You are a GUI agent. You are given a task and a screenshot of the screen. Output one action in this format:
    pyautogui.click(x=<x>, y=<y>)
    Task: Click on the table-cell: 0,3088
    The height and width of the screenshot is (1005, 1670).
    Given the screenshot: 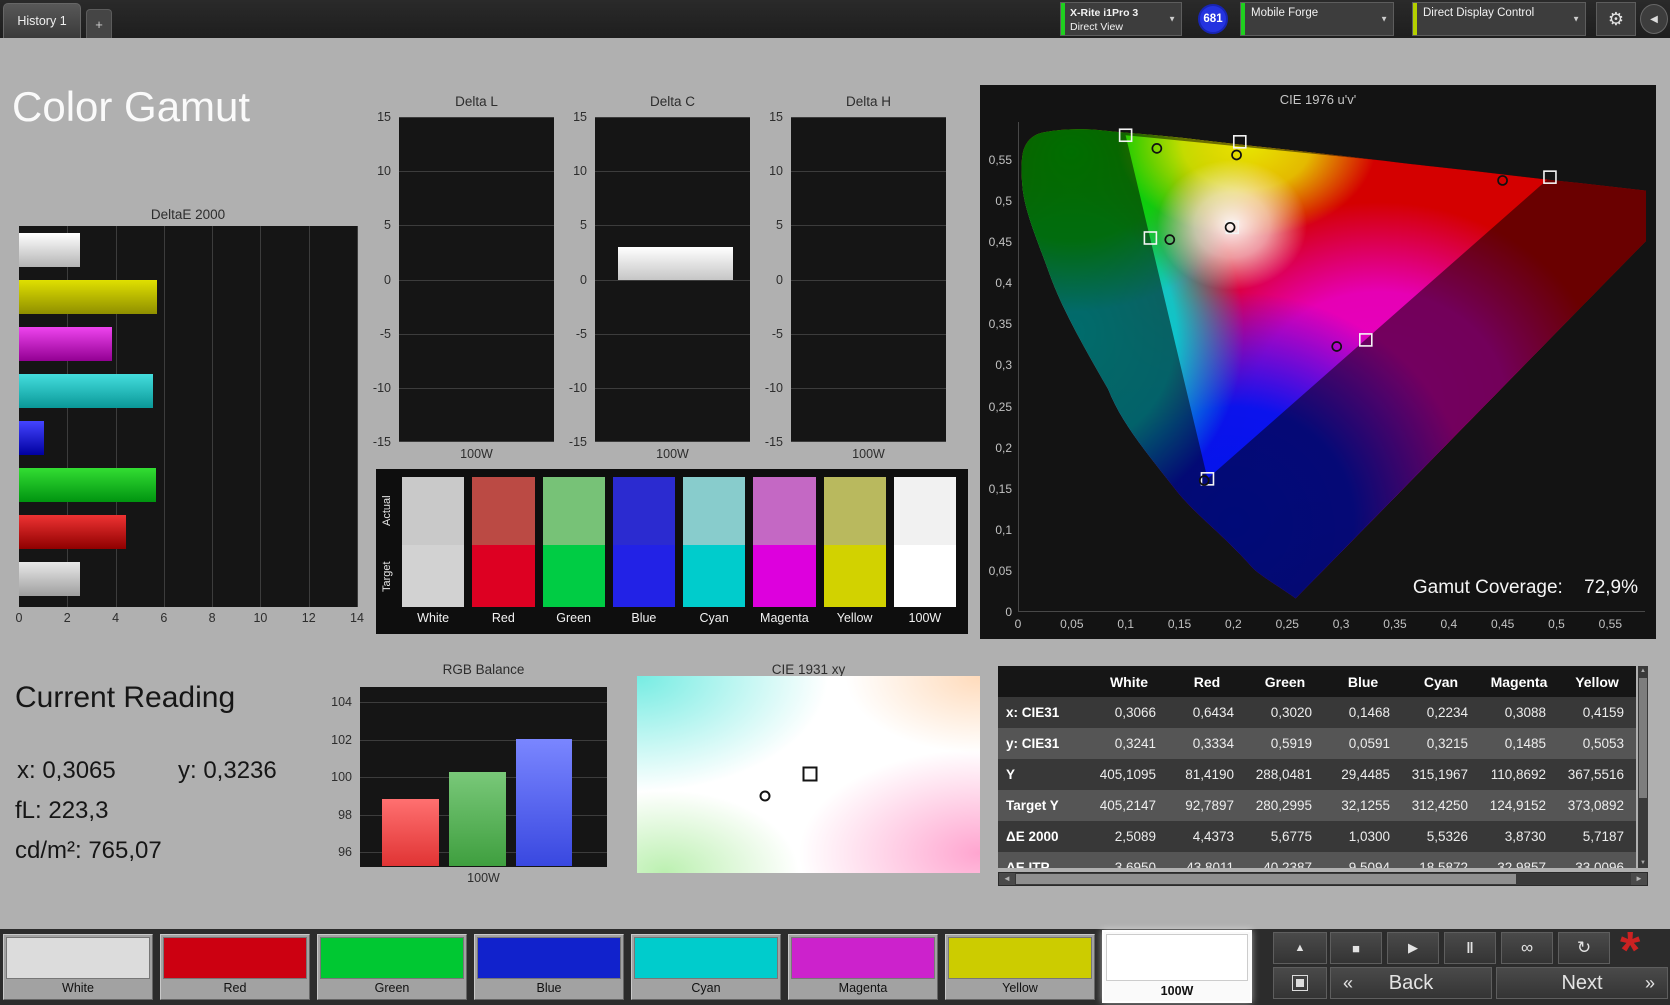 What is the action you would take?
    pyautogui.click(x=1525, y=712)
    